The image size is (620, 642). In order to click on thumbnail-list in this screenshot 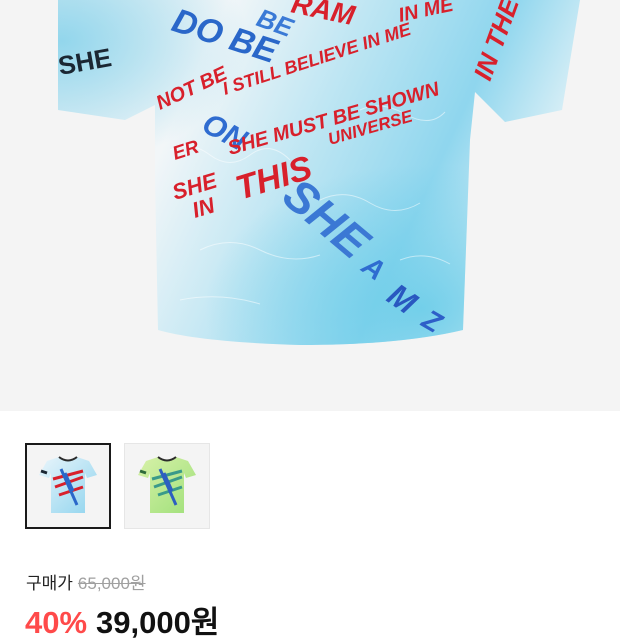, I will do `click(117, 486)`.